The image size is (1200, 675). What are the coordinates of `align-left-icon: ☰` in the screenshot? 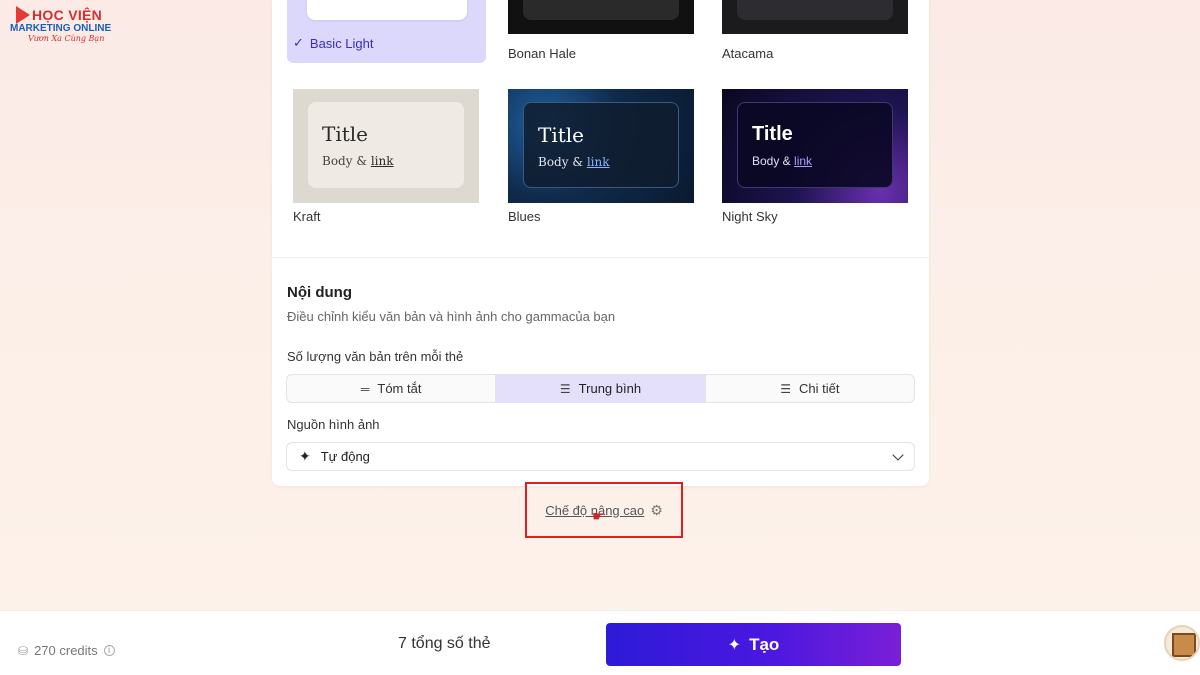 It's located at (565, 388).